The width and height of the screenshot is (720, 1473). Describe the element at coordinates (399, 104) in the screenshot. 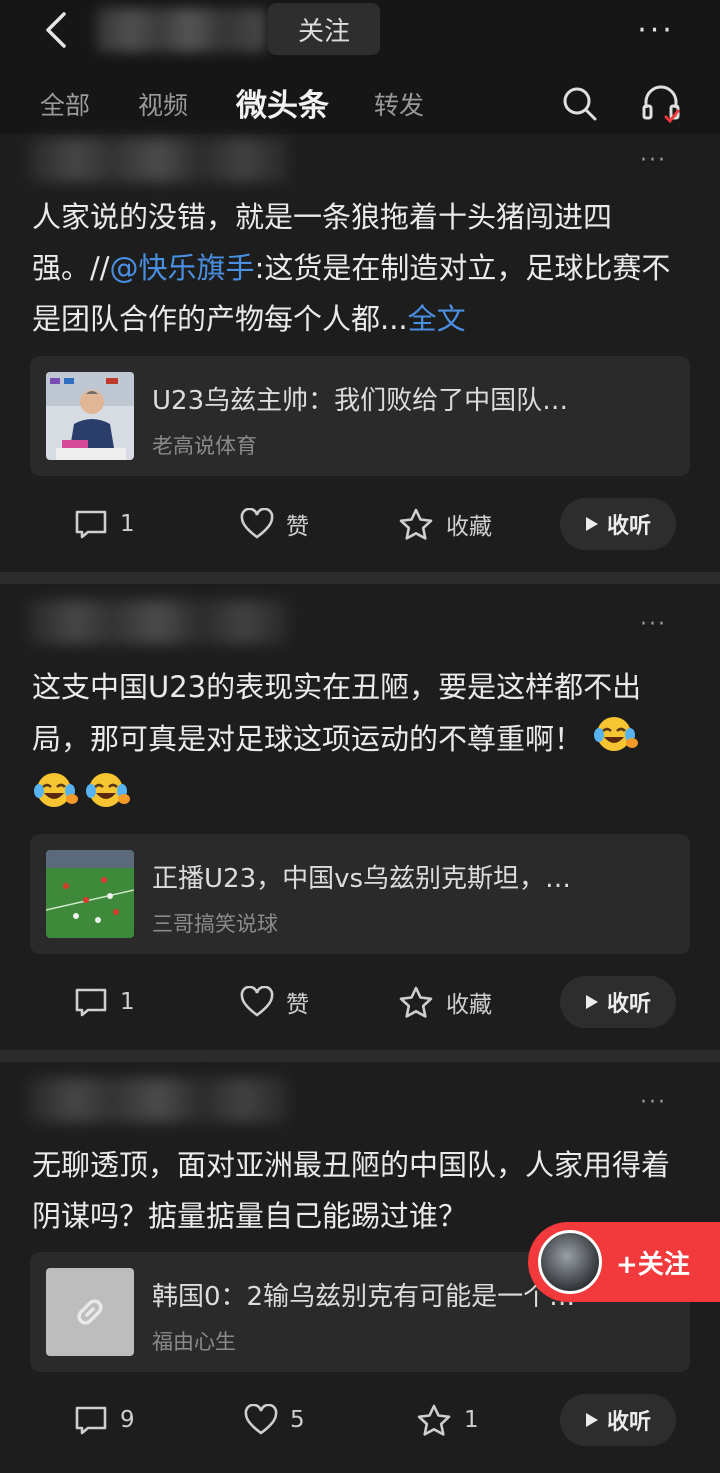

I see `tab-repost: 转发` at that location.